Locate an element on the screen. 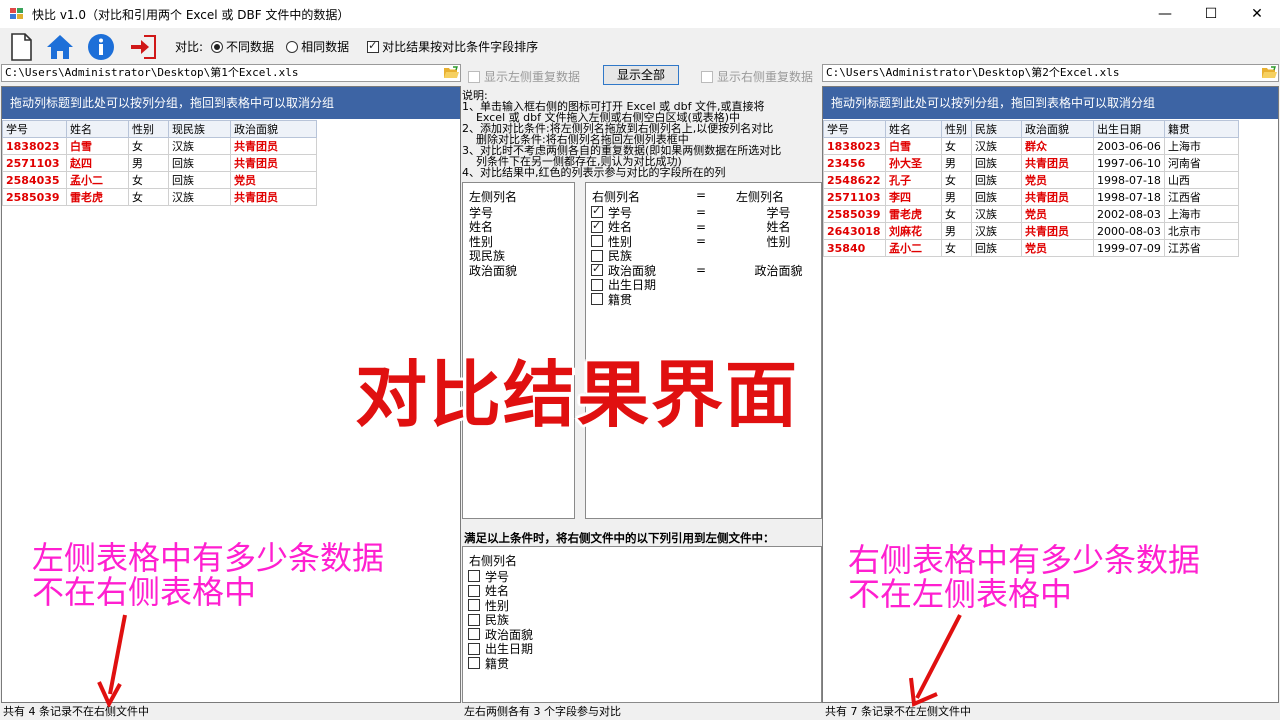 This screenshot has height=720, width=1280. right-group-bar: 拖动列标题到此处可以按列分组，拖回到表格中可以取消分组 is located at coordinates (1050, 103).